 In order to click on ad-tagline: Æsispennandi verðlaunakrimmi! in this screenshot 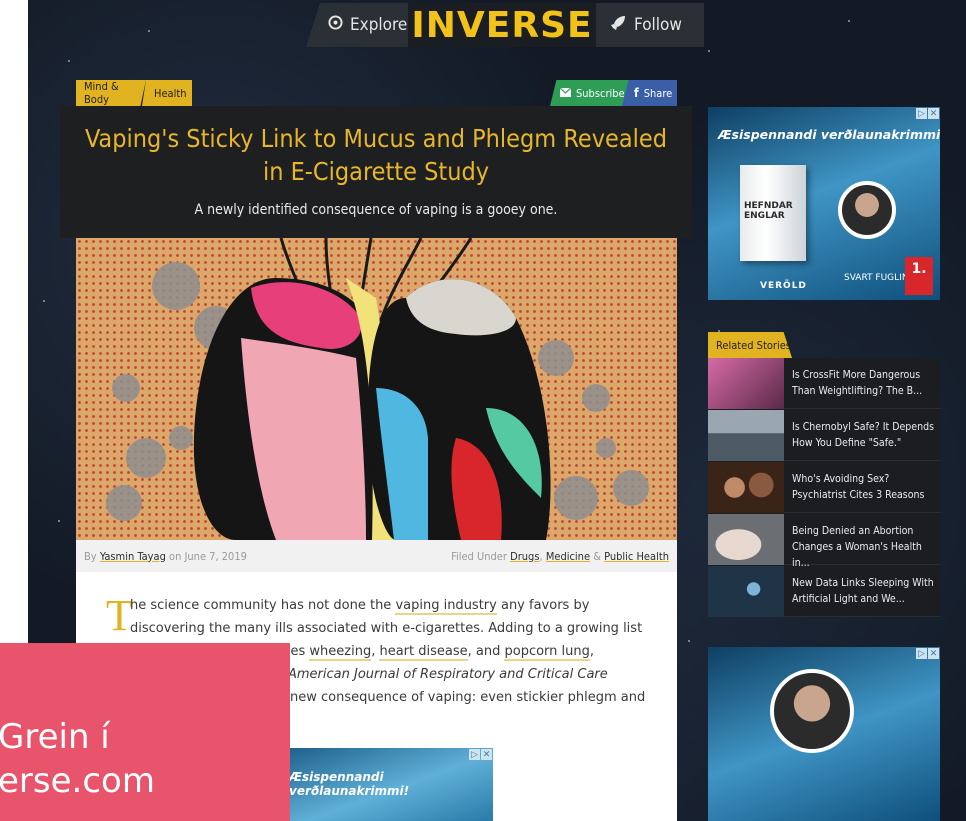, I will do `click(829, 134)`.